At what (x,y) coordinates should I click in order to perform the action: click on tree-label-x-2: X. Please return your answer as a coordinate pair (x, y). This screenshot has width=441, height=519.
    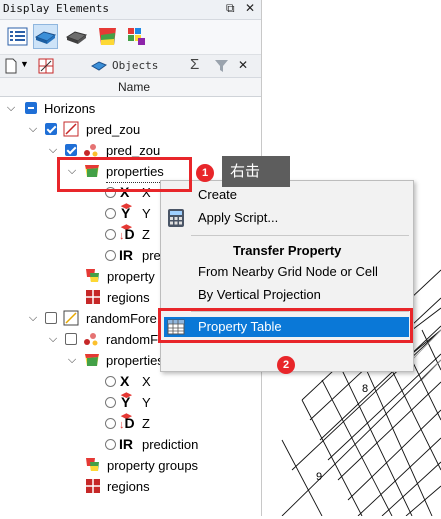
    Looking at the image, I should click on (146, 381).